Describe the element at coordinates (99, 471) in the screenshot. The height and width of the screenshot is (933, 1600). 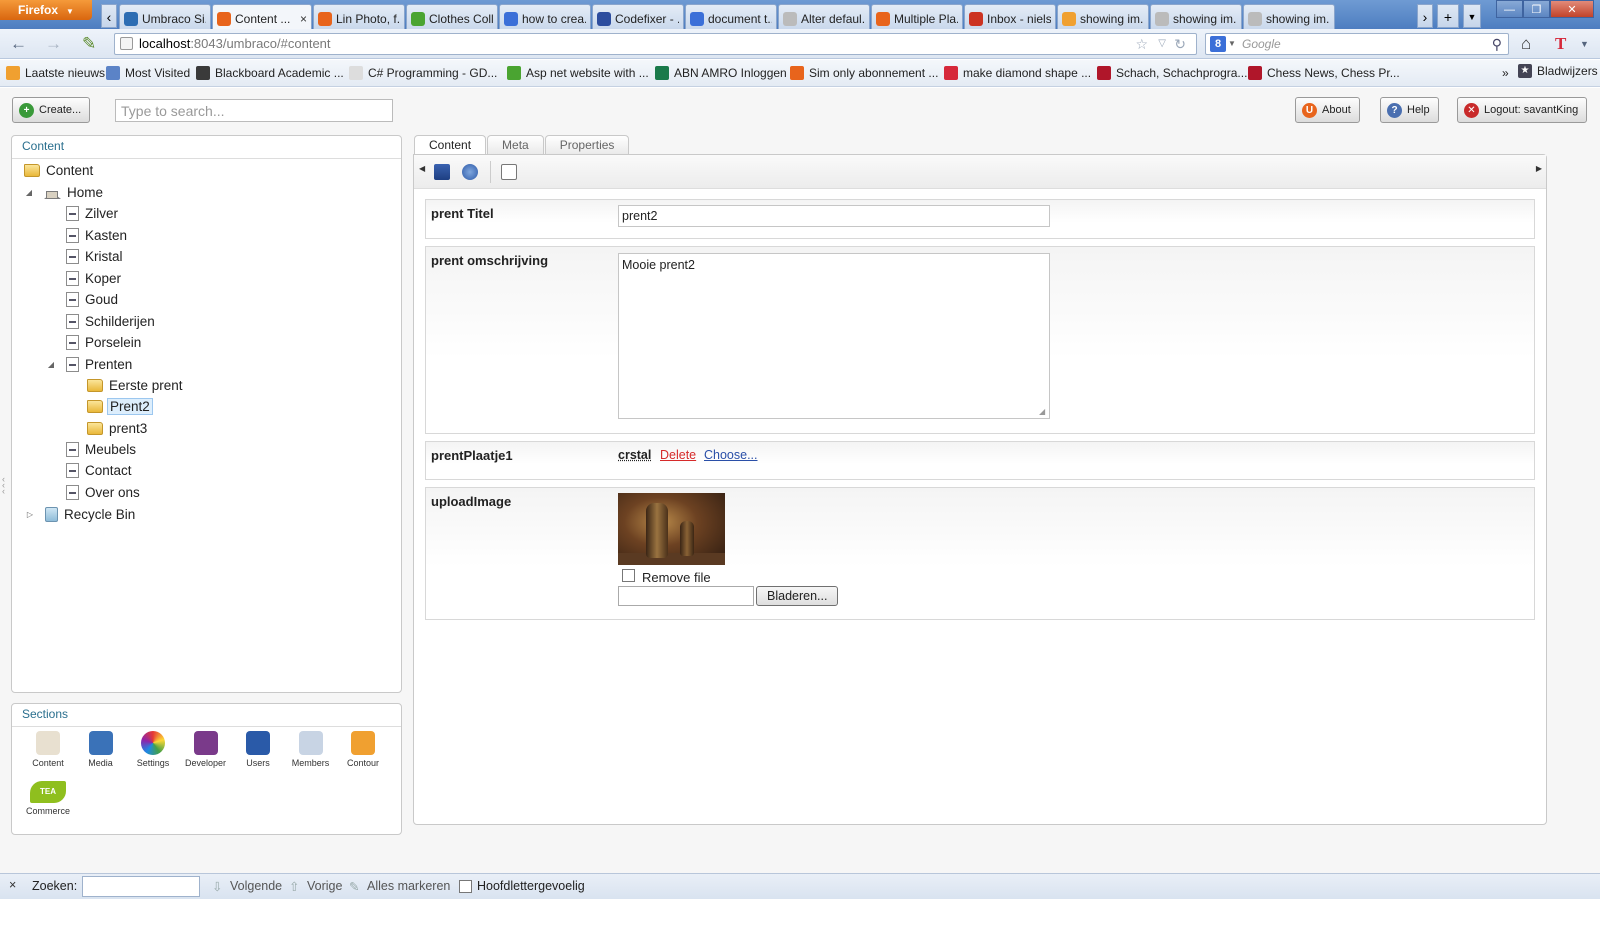
I see `tree-node: Contact` at that location.